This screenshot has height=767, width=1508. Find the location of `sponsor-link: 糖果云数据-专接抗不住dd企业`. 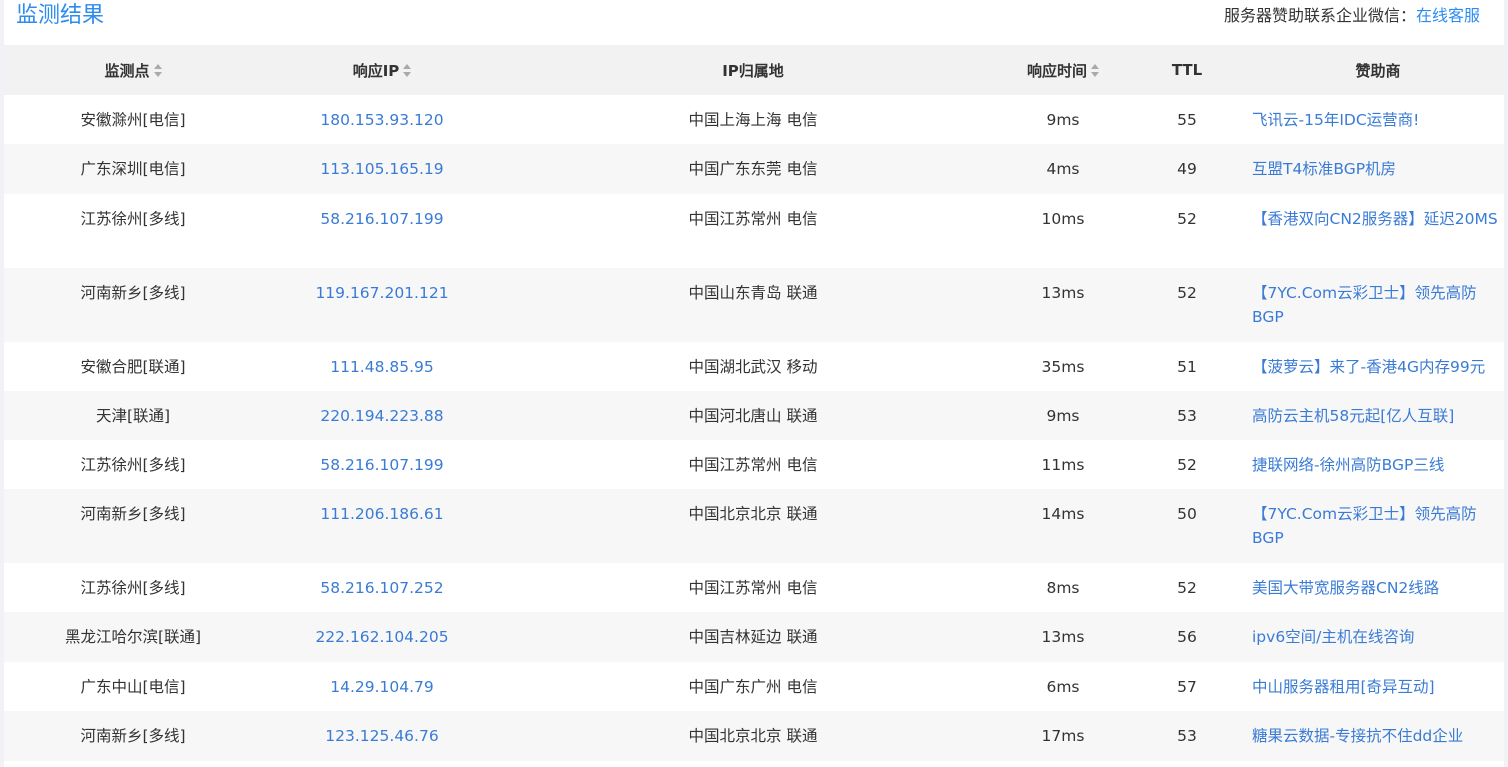

sponsor-link: 糖果云数据-专接抗不住dd企业 is located at coordinates (1378, 736).